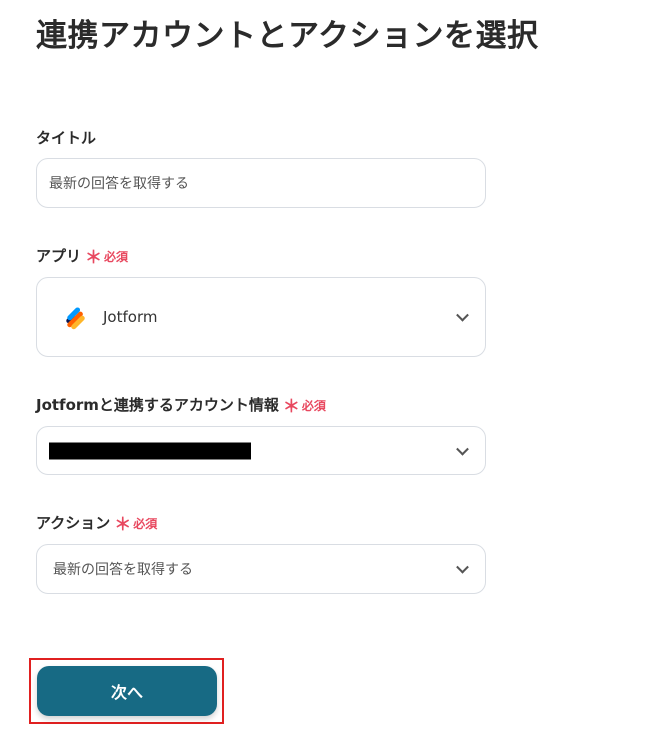 This screenshot has width=648, height=742. I want to click on app-field-label: アプリ＊必須, so click(82, 257).